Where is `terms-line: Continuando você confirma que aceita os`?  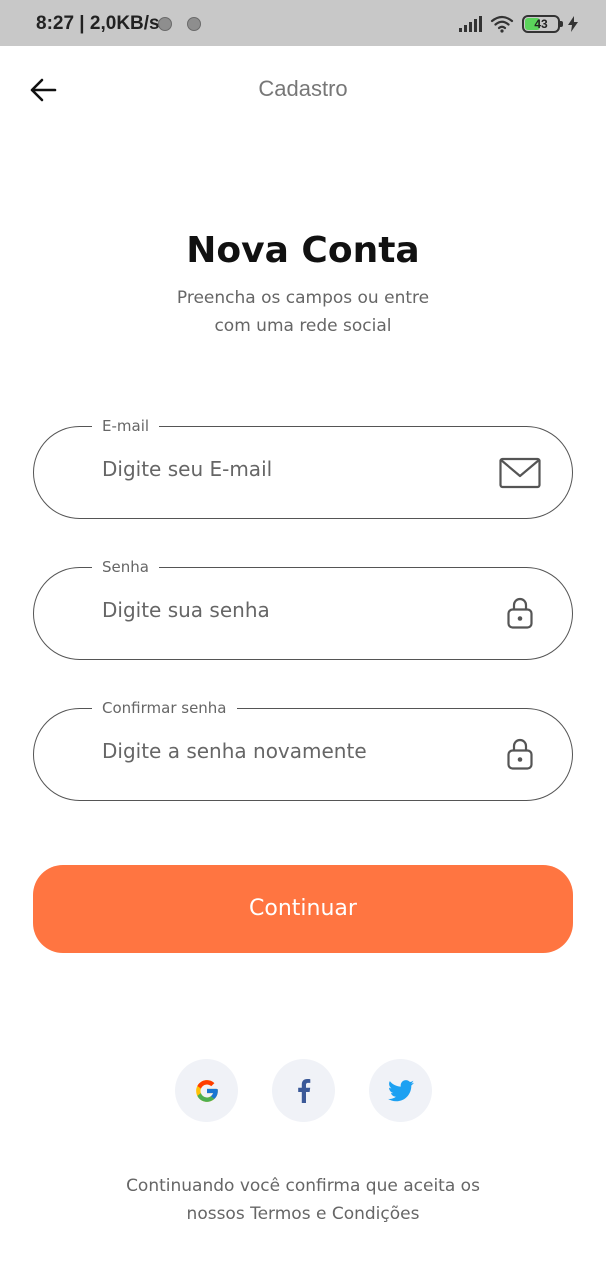 terms-line: Continuando você confirma que aceita os is located at coordinates (303, 1186).